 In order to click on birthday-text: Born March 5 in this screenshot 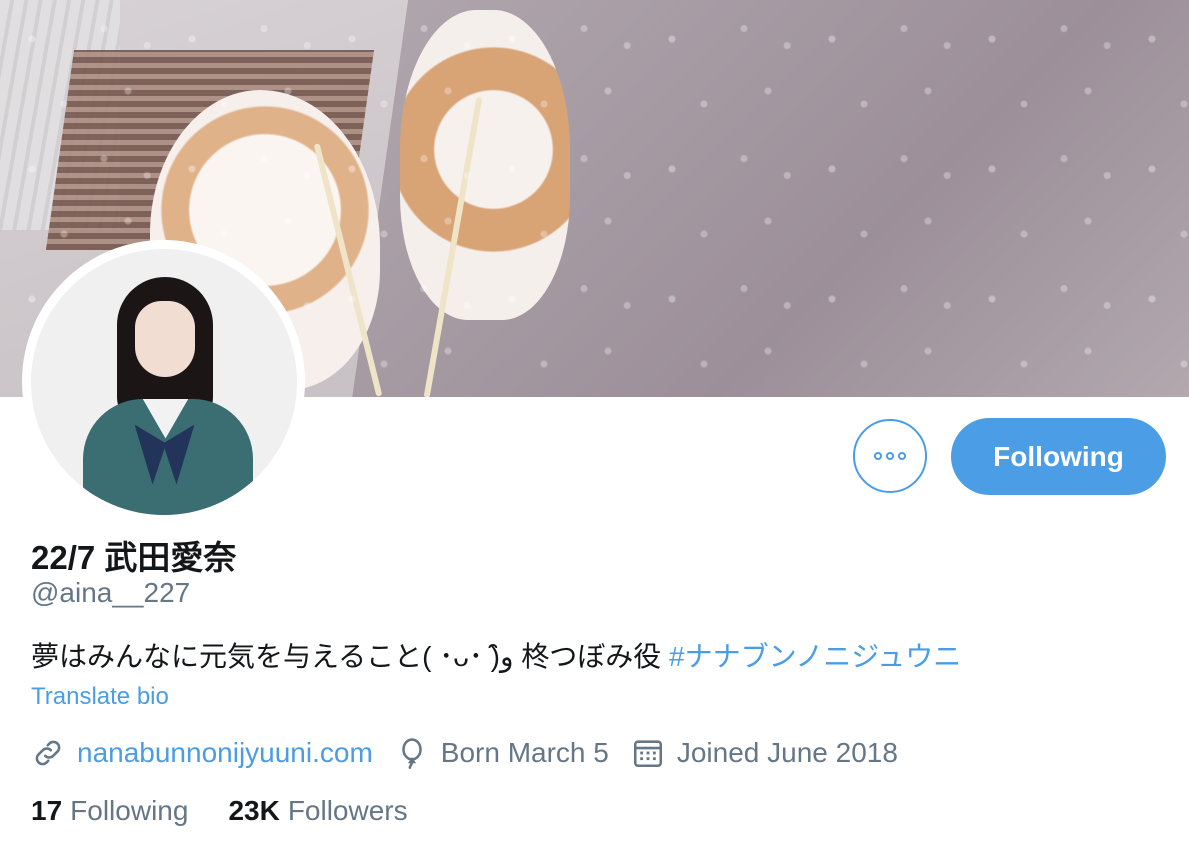, I will do `click(524, 752)`.